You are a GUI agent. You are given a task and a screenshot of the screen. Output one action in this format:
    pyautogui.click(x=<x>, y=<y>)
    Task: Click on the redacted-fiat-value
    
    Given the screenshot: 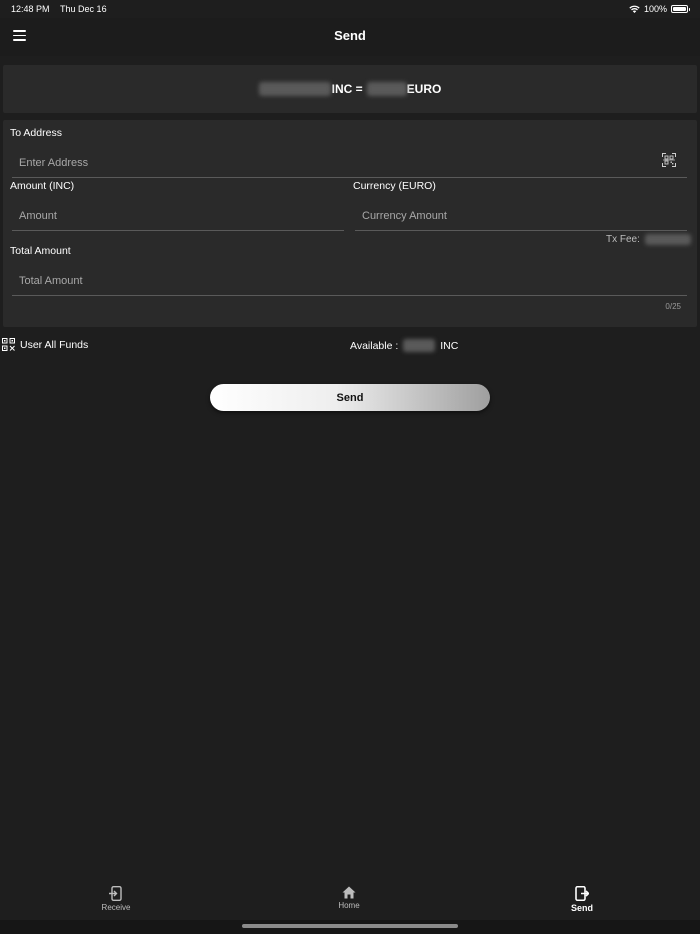 What is the action you would take?
    pyautogui.click(x=386, y=89)
    